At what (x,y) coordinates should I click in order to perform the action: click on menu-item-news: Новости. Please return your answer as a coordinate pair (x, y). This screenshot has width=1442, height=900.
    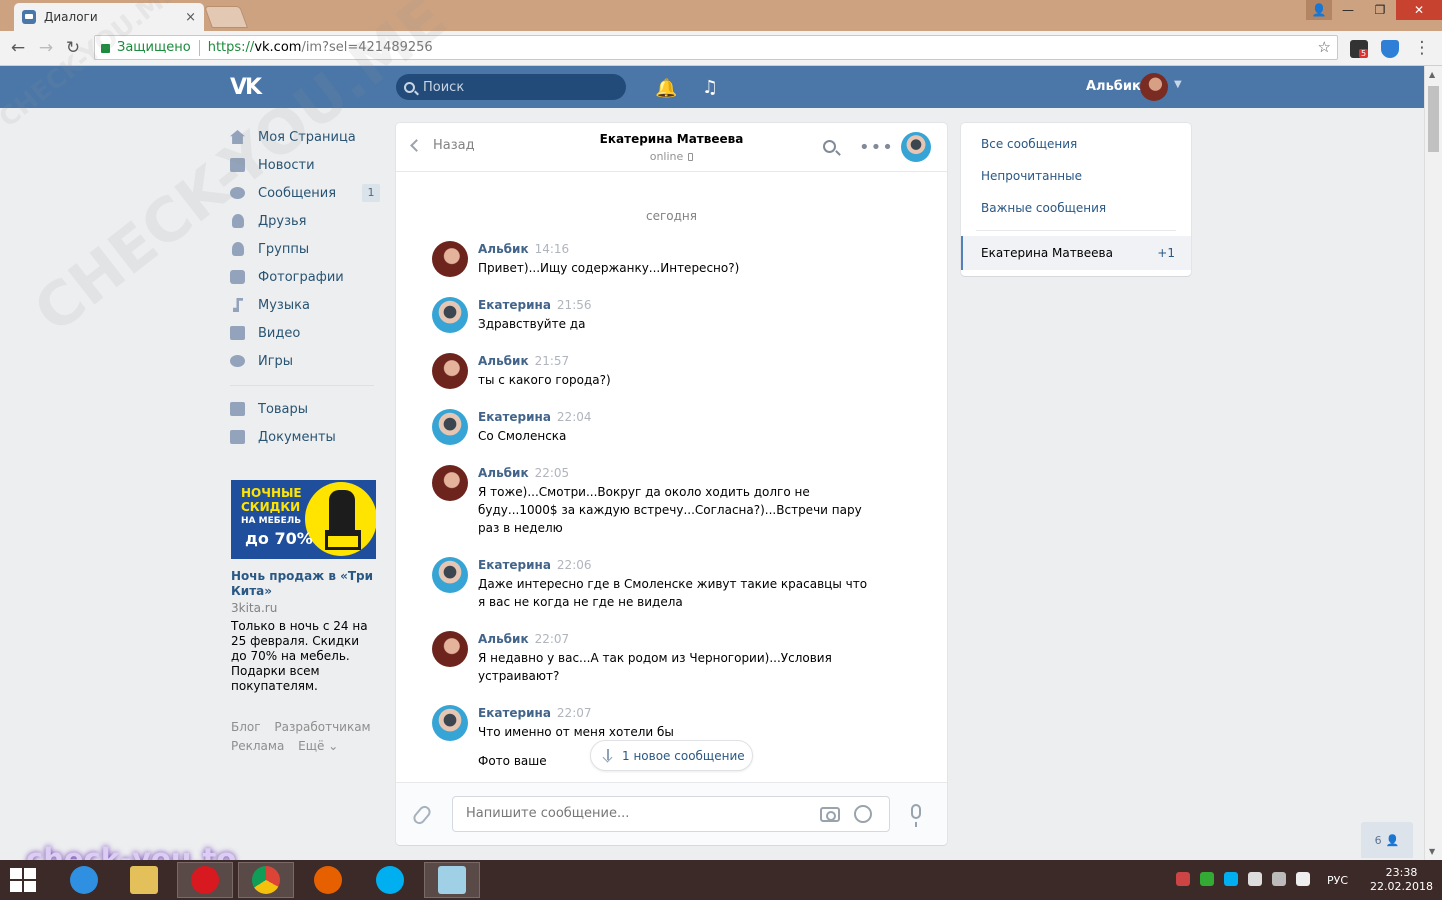
    Looking at the image, I should click on (305, 165).